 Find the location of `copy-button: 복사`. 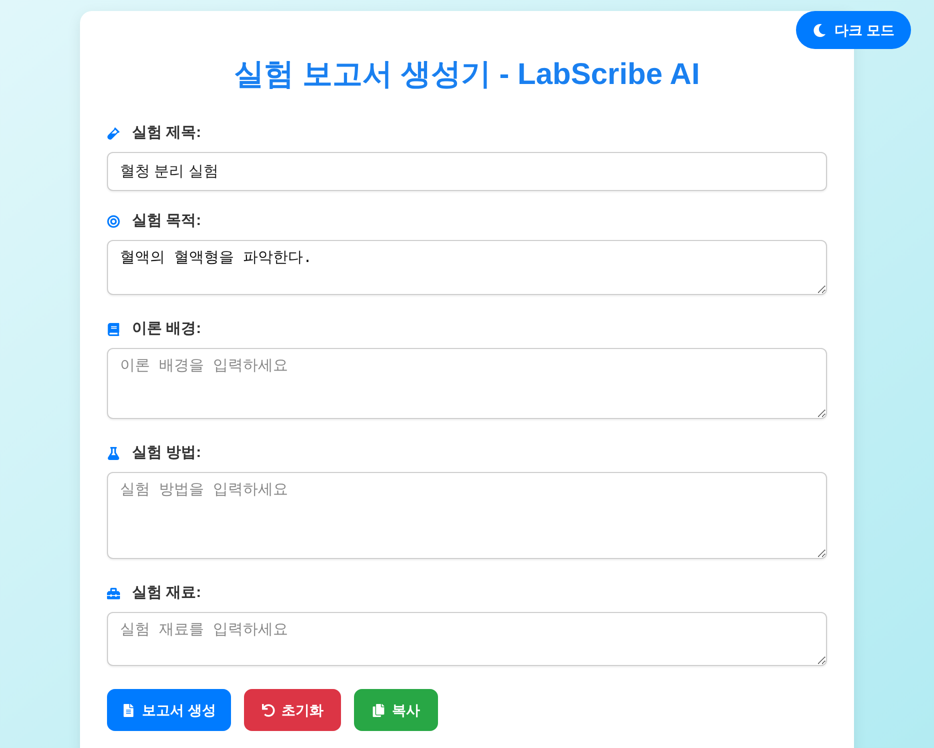

copy-button: 복사 is located at coordinates (396, 710).